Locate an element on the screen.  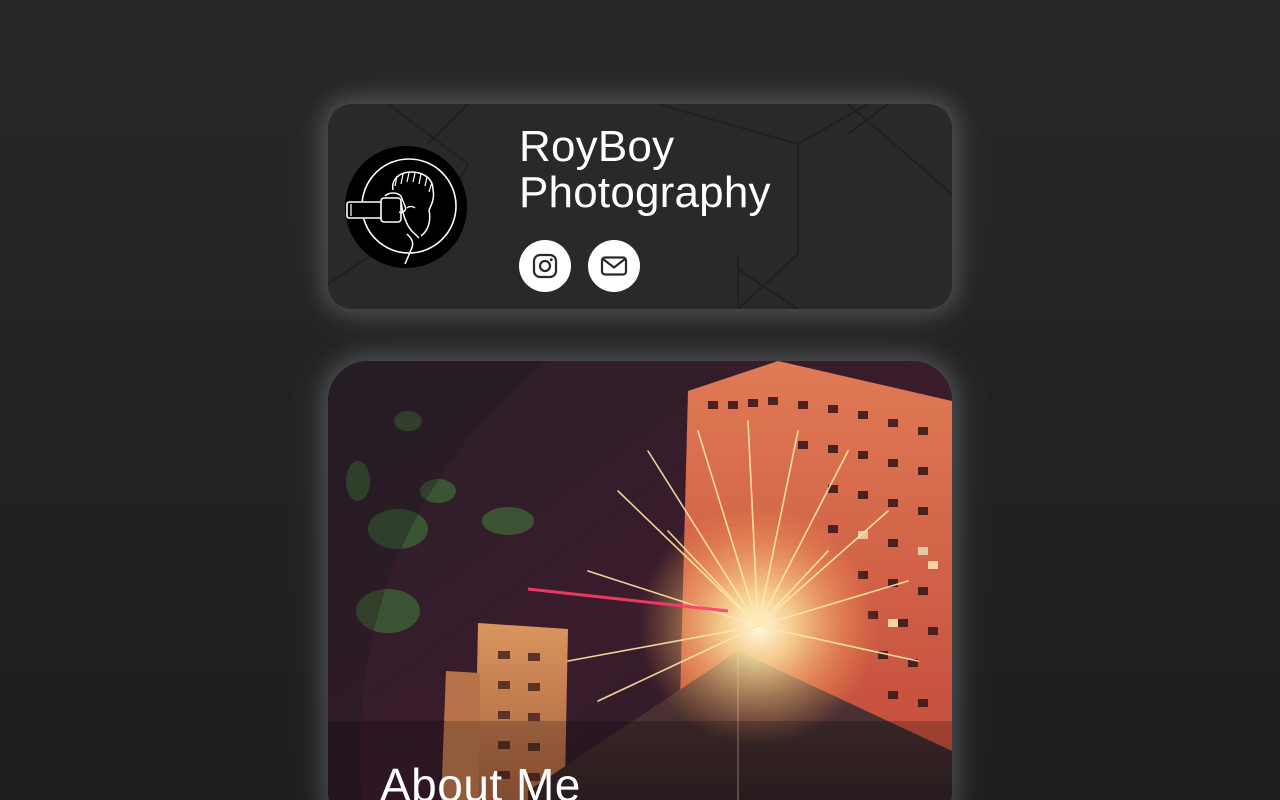
mail-icon is located at coordinates (614, 266).